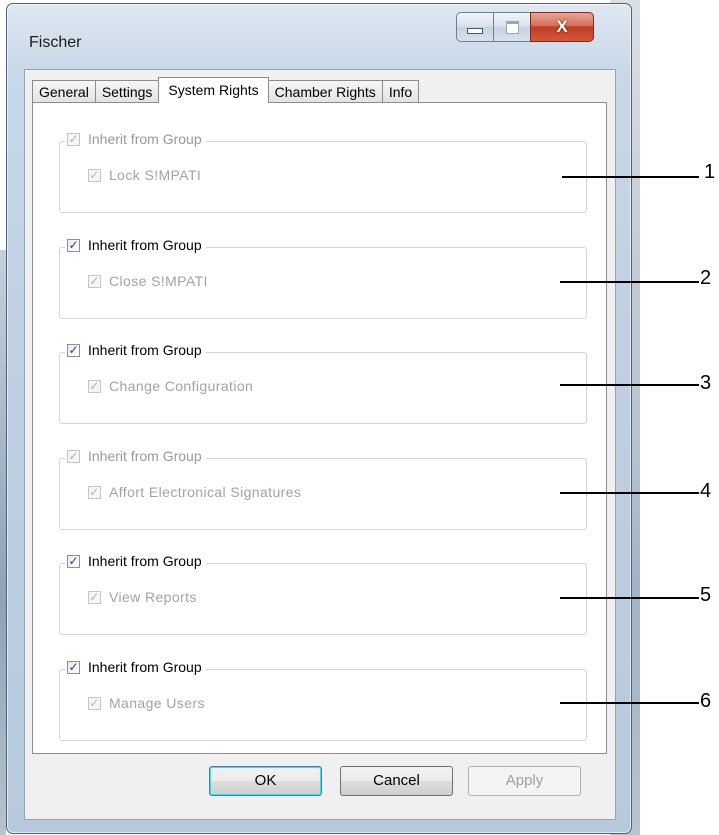  I want to click on close-button: X, so click(562, 27).